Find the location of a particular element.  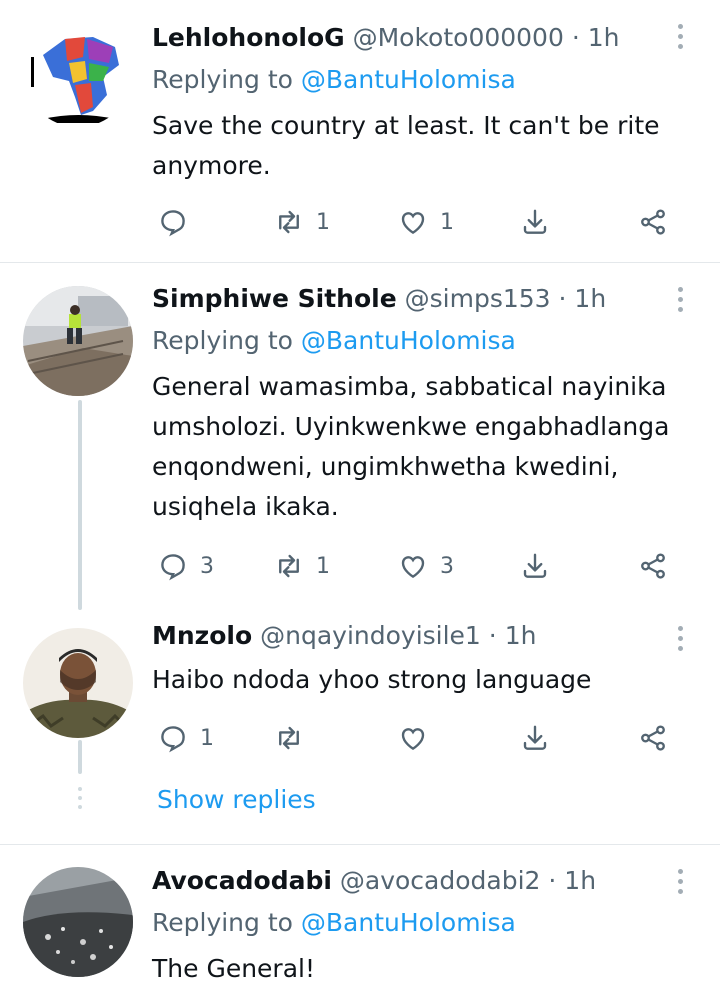

tweet-actions: 1 is located at coordinates (420, 738).